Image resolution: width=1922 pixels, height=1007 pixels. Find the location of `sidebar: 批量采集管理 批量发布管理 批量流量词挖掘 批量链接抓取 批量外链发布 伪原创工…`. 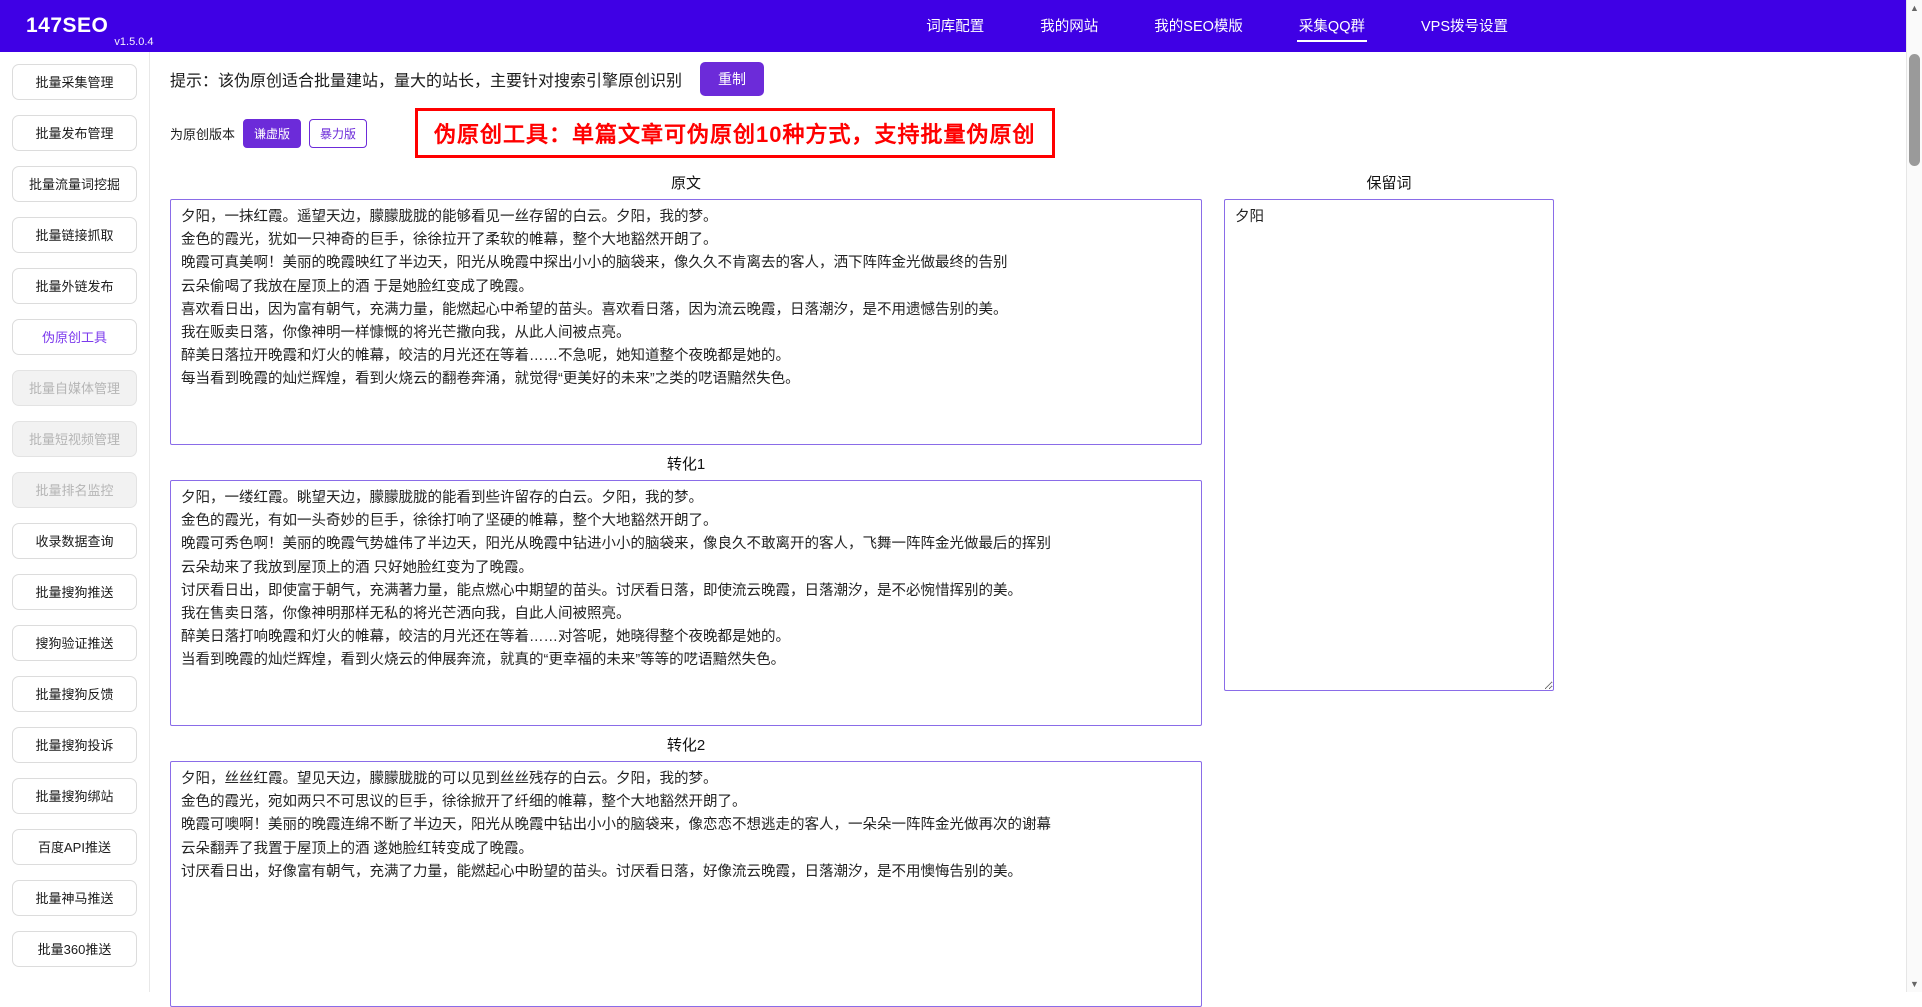

sidebar: 批量采集管理 批量发布管理 批量流量词挖掘 批量链接抓取 批量外链发布 伪原创工… is located at coordinates (75, 522).